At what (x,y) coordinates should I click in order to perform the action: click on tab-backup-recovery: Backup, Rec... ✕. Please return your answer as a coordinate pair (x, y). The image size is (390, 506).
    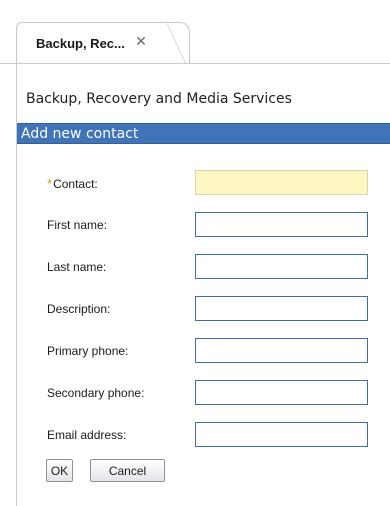
    Looking at the image, I should click on (103, 43).